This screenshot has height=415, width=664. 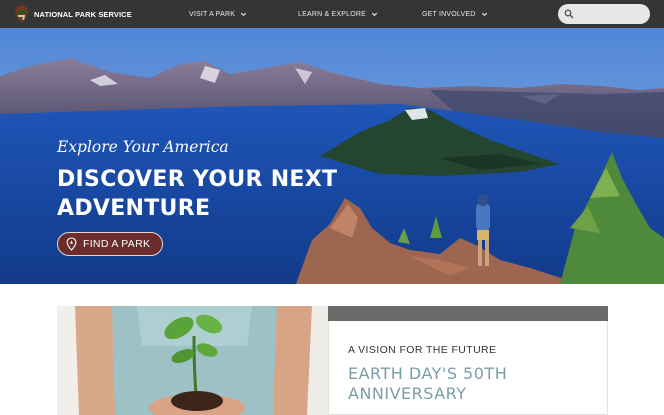 What do you see at coordinates (83, 14) in the screenshot?
I see `brand-name: NATIONAL PARK SERVICE` at bounding box center [83, 14].